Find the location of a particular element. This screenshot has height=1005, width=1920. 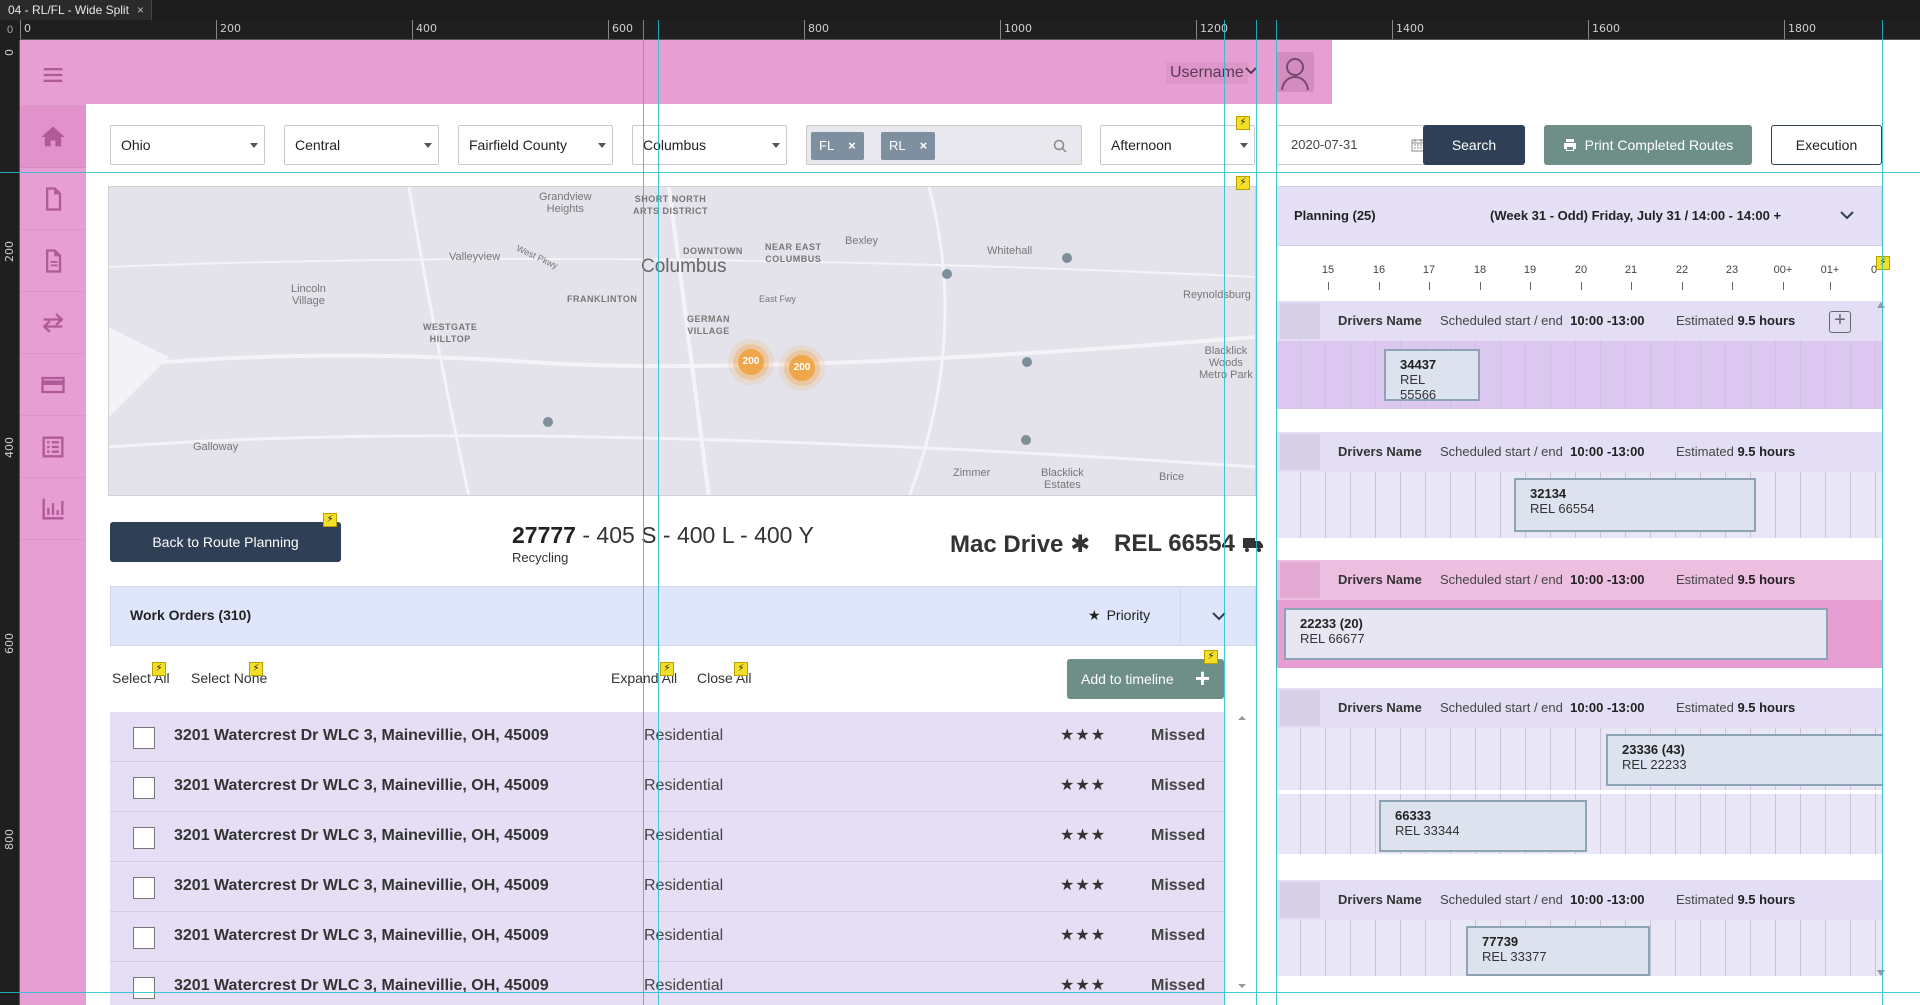

sidebar-item-home is located at coordinates (53, 137).